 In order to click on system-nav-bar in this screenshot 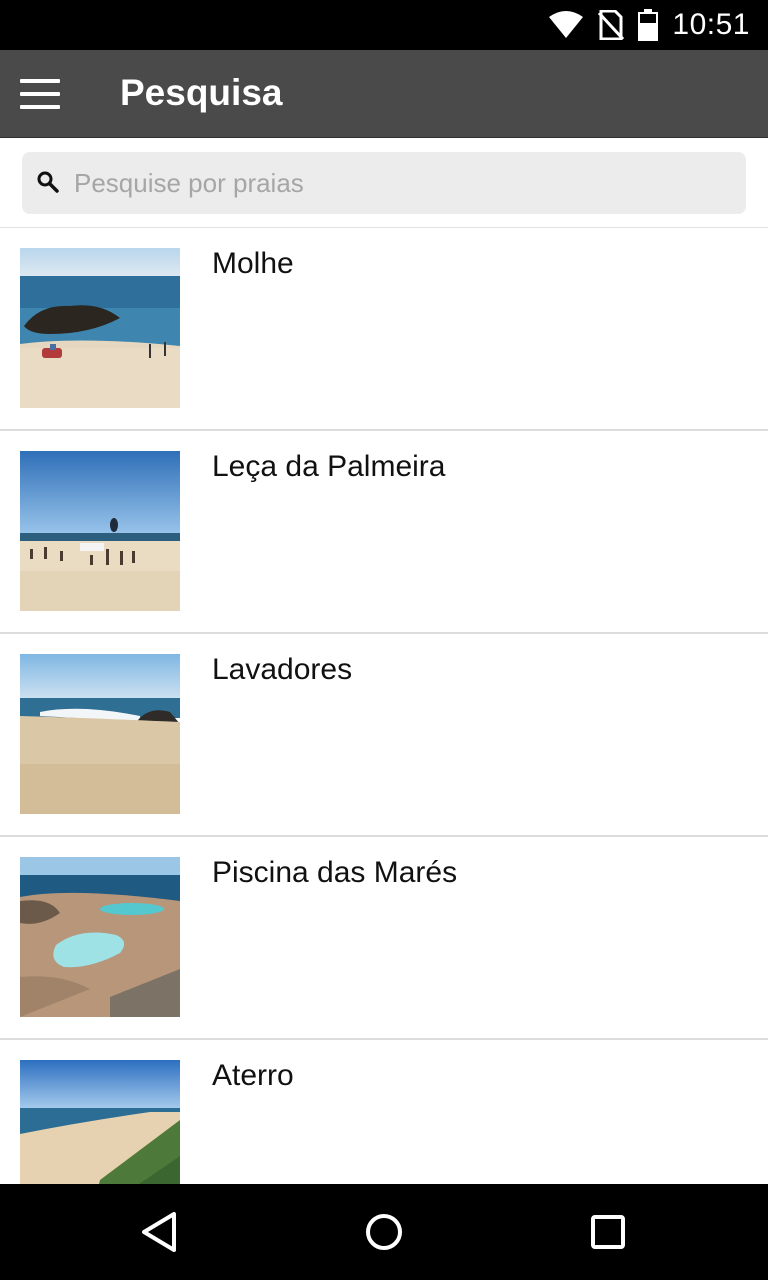, I will do `click(384, 1232)`.